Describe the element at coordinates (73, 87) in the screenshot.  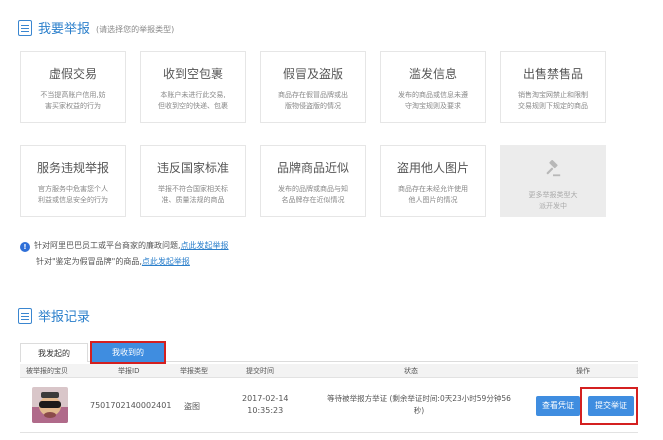
I see `report-type-card-fake-transaction: 虚假交易 不当提高账户信用,妨 害买家权益的行为` at that location.